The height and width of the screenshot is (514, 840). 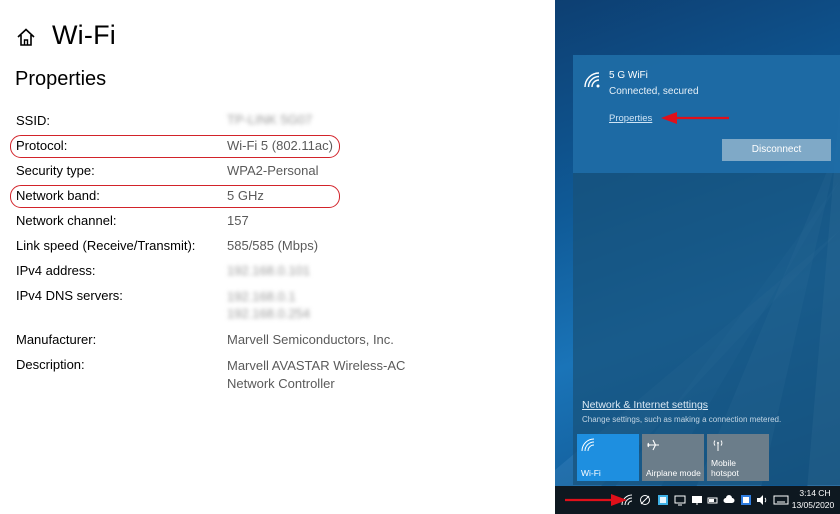 I want to click on display-icon, so click(x=680, y=500).